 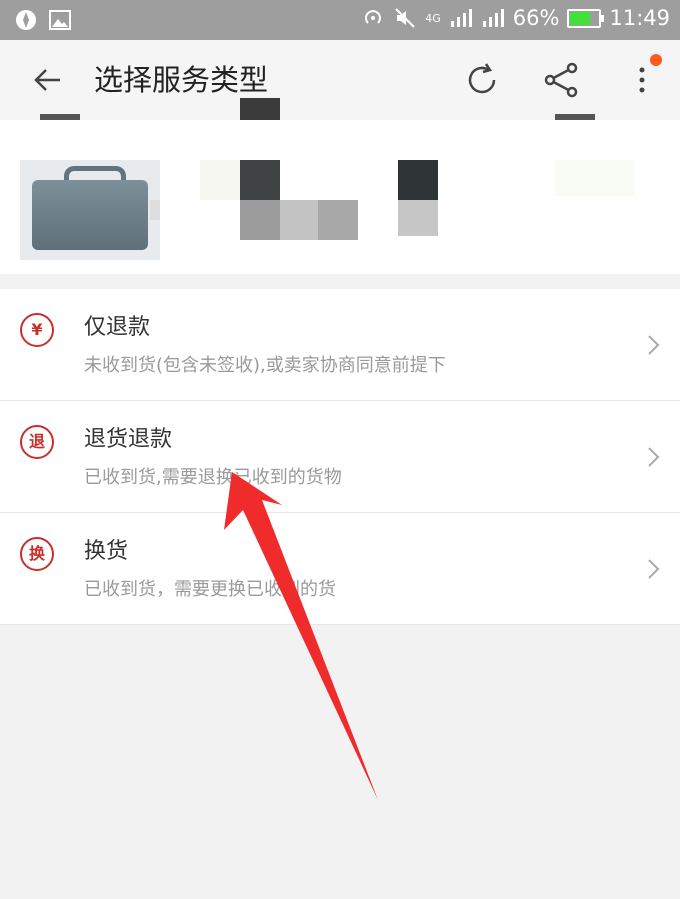 I want to click on option-refund-only: ¥ 仅退款 未收到货(包含未签收),或卖家协商同意前提下, so click(x=340, y=345).